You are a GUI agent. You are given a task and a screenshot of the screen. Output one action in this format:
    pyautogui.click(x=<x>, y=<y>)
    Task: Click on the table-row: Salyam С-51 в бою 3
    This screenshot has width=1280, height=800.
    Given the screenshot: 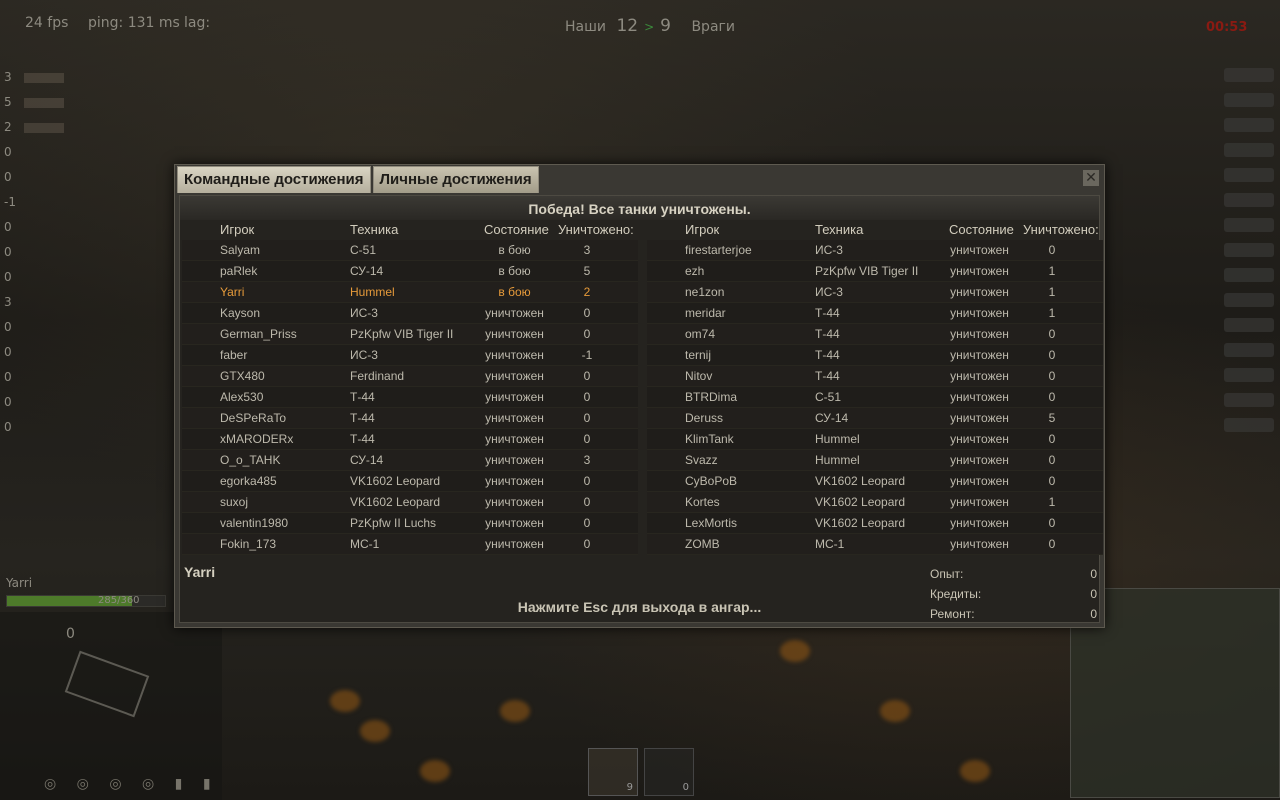 What is the action you would take?
    pyautogui.click(x=410, y=250)
    